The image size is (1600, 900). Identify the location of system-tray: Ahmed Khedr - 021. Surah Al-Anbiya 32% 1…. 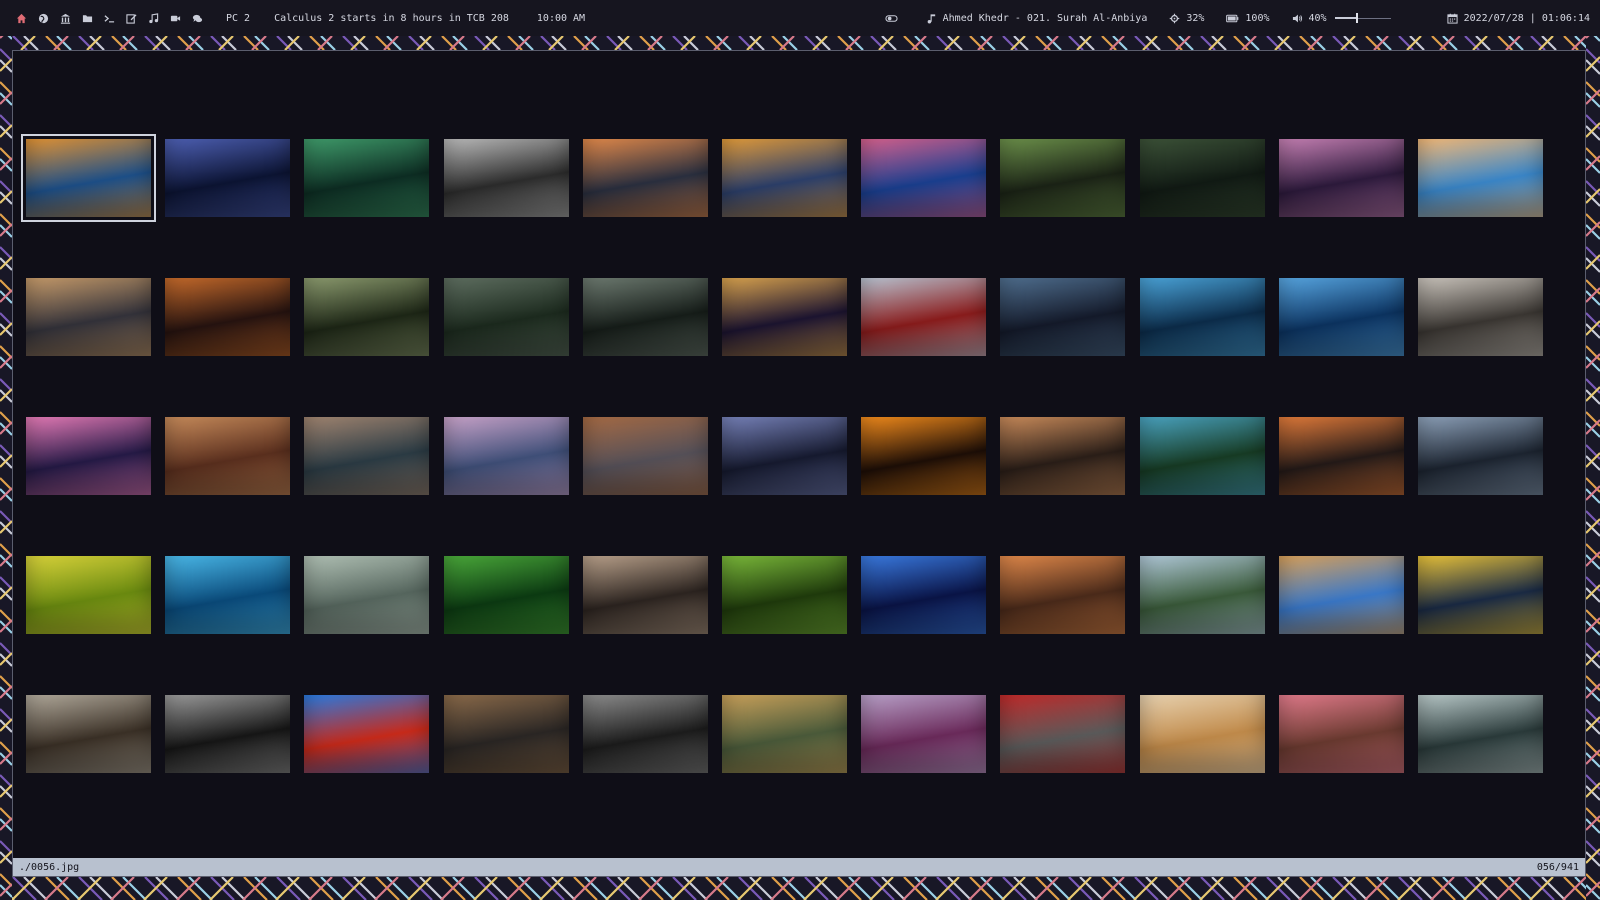
(1226, 18).